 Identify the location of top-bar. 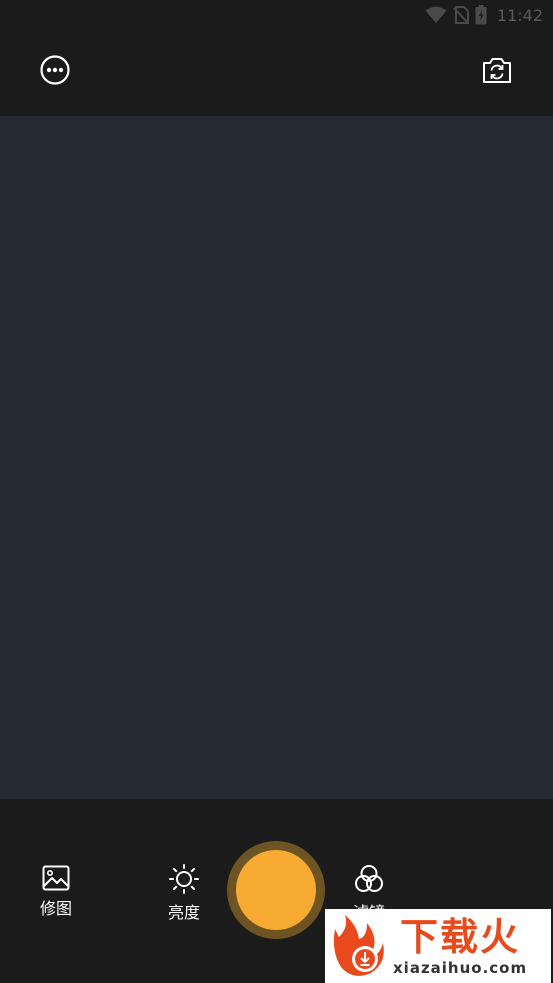
(276, 73).